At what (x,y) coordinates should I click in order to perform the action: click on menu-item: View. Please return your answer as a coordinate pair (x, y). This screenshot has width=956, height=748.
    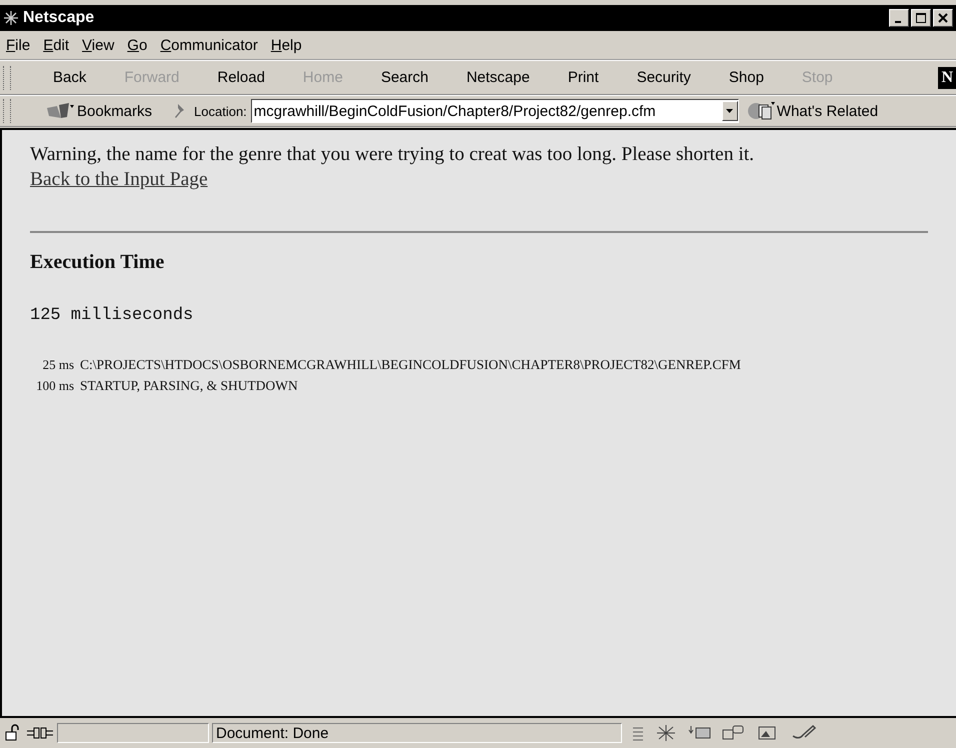
    Looking at the image, I should click on (98, 45).